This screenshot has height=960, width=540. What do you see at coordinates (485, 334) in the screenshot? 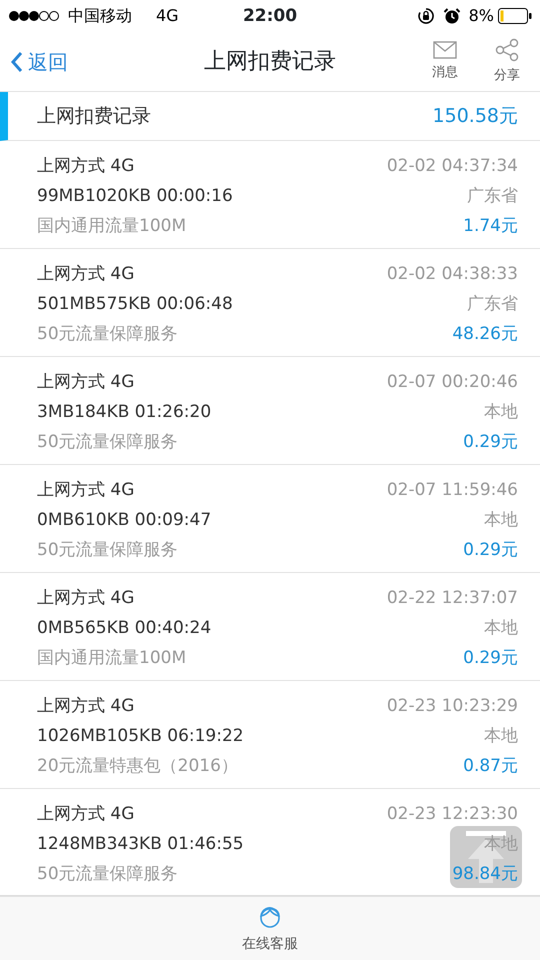
I see `charge-amount: 48.26元` at bounding box center [485, 334].